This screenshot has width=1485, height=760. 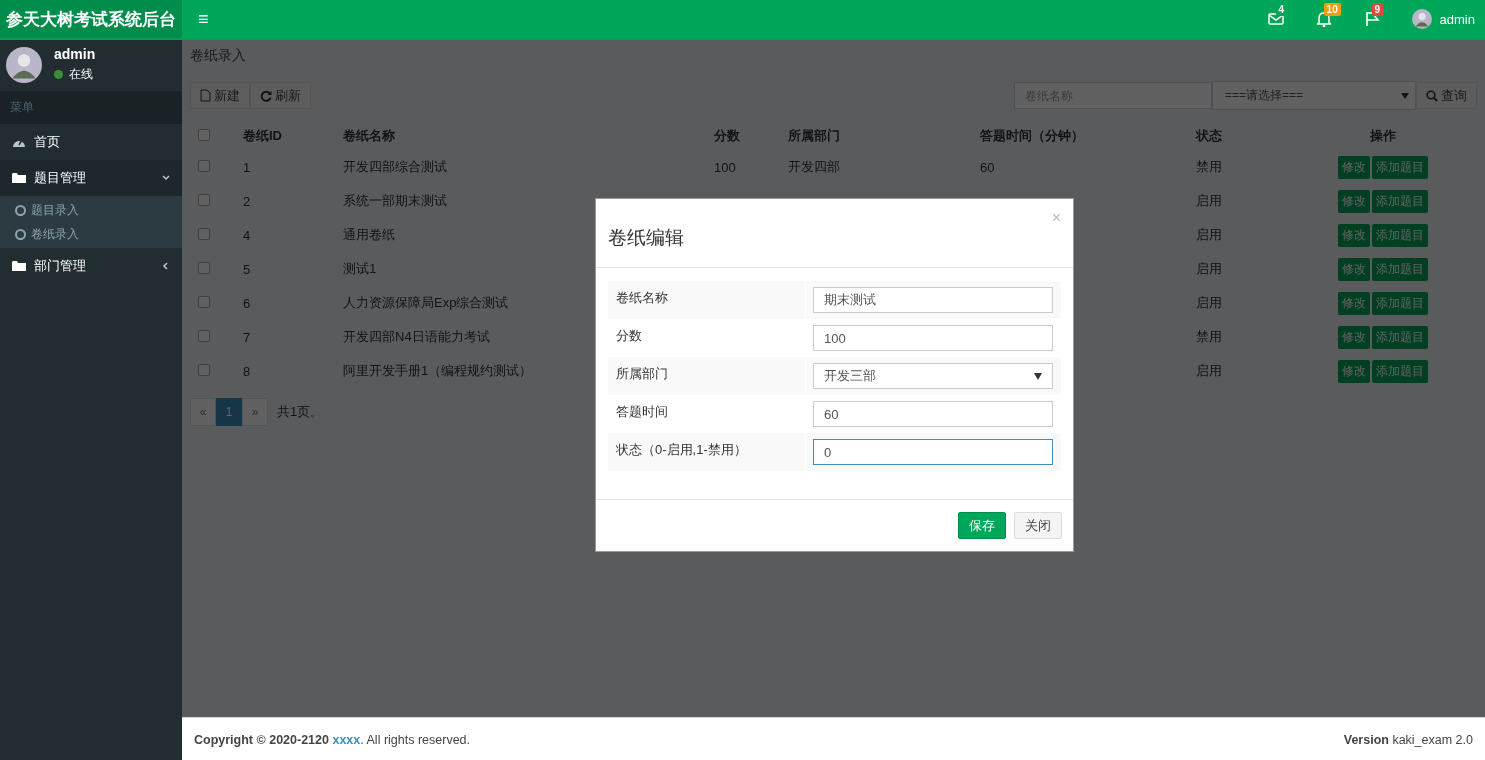 I want to click on table-cell: 2, so click(x=247, y=201).